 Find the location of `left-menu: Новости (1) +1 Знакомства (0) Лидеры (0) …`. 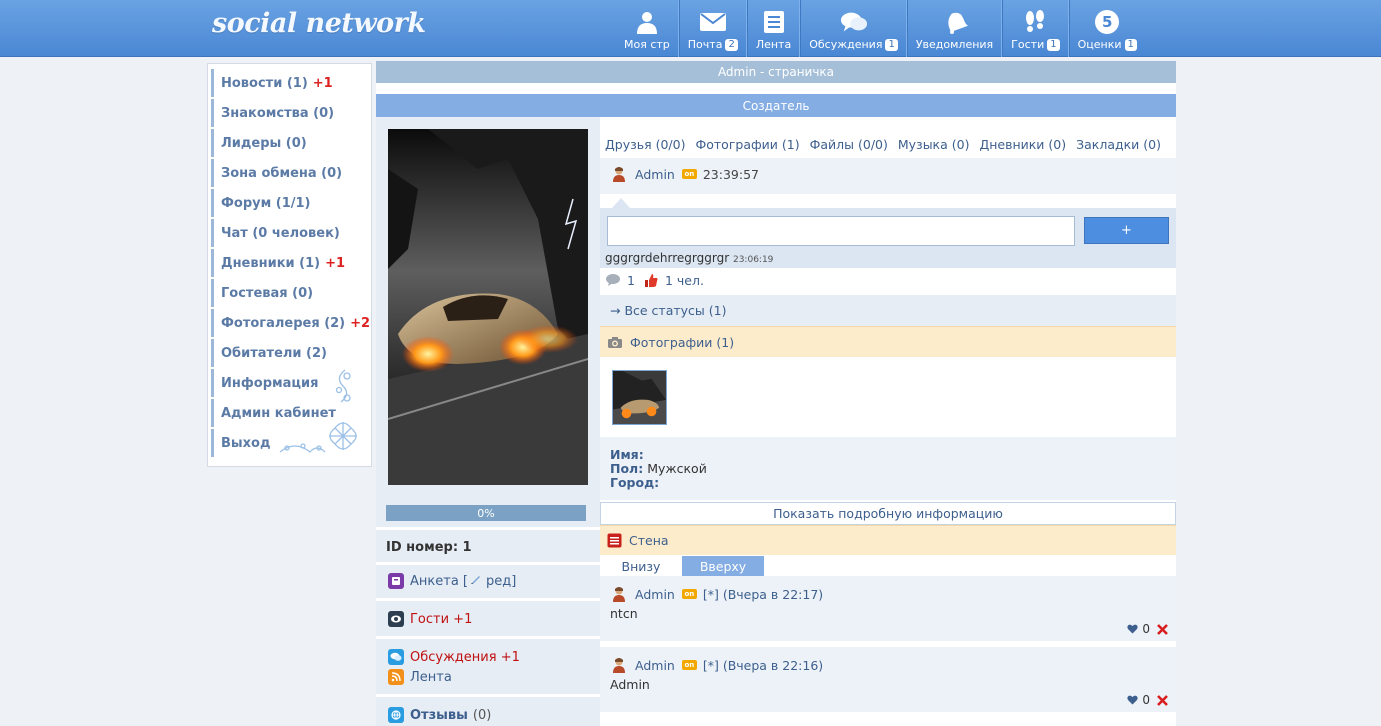

left-menu: Новости (1) +1 Знакомства (0) Лидеры (0) … is located at coordinates (289, 265).